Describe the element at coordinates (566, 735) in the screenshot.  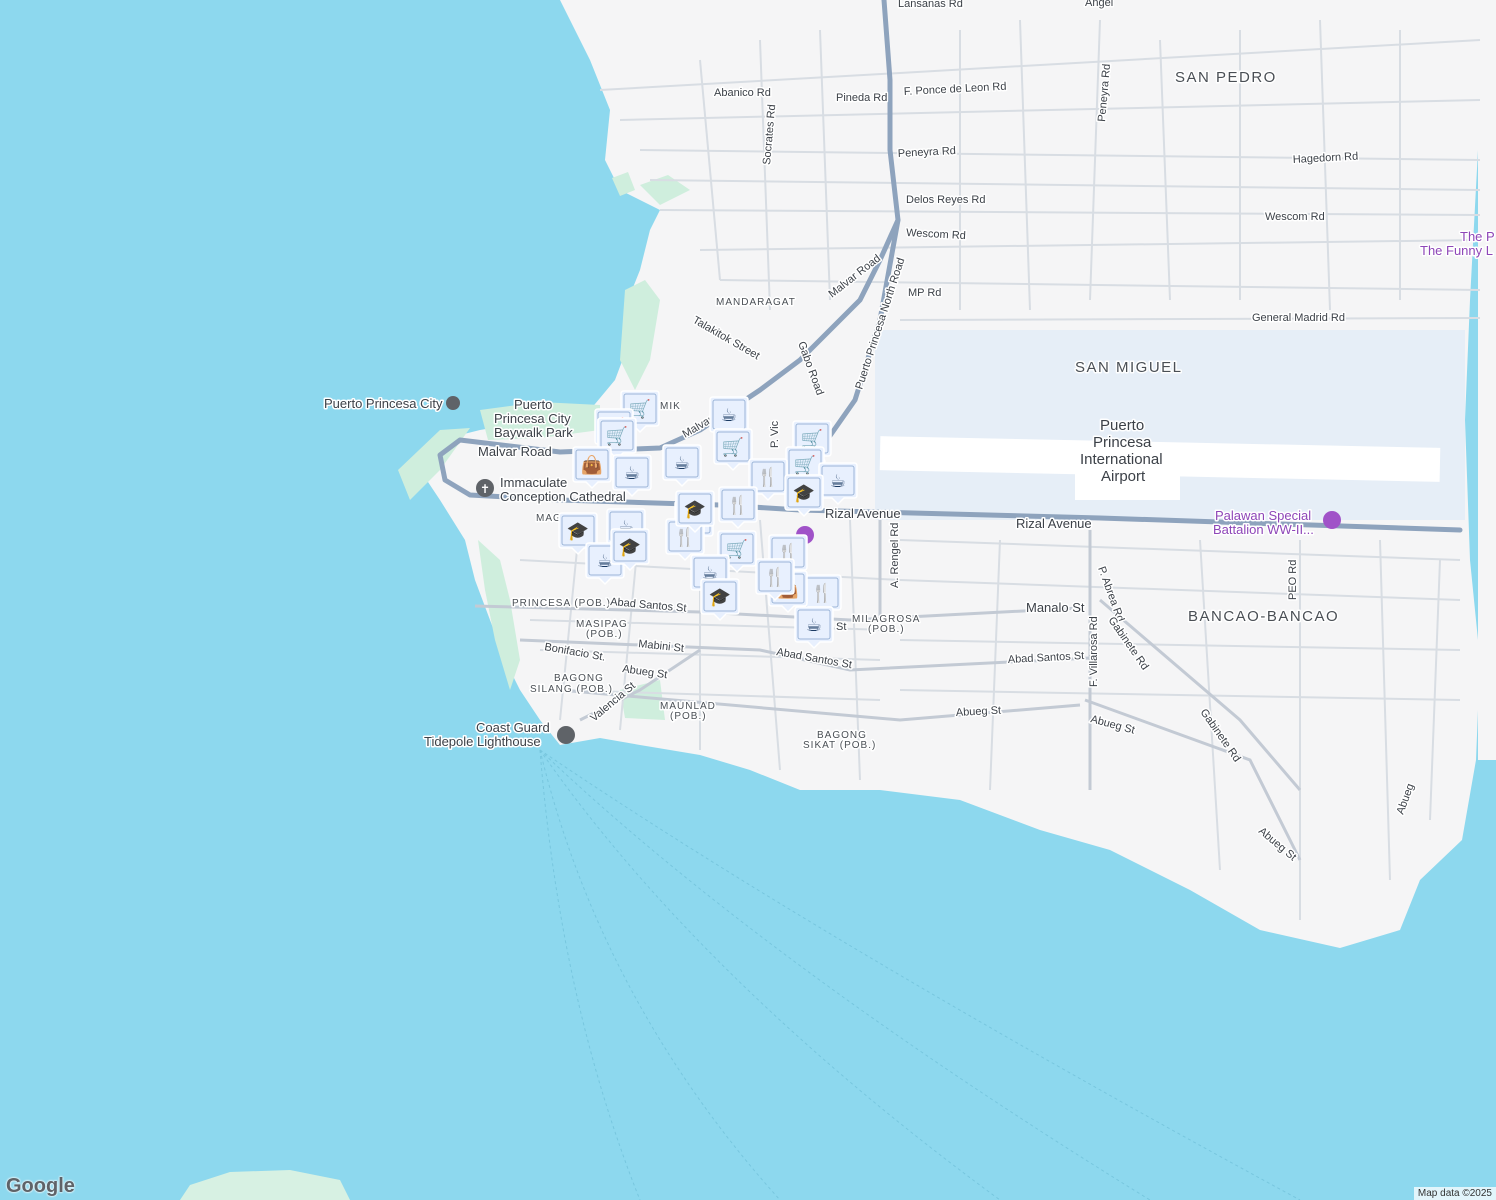
I see `landmark-icon` at that location.